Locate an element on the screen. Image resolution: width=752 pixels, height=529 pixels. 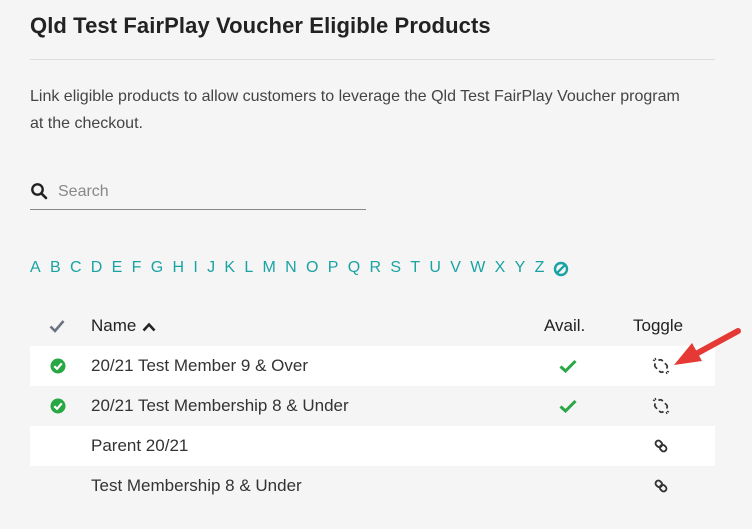
letter-filter-n: N is located at coordinates (291, 270).